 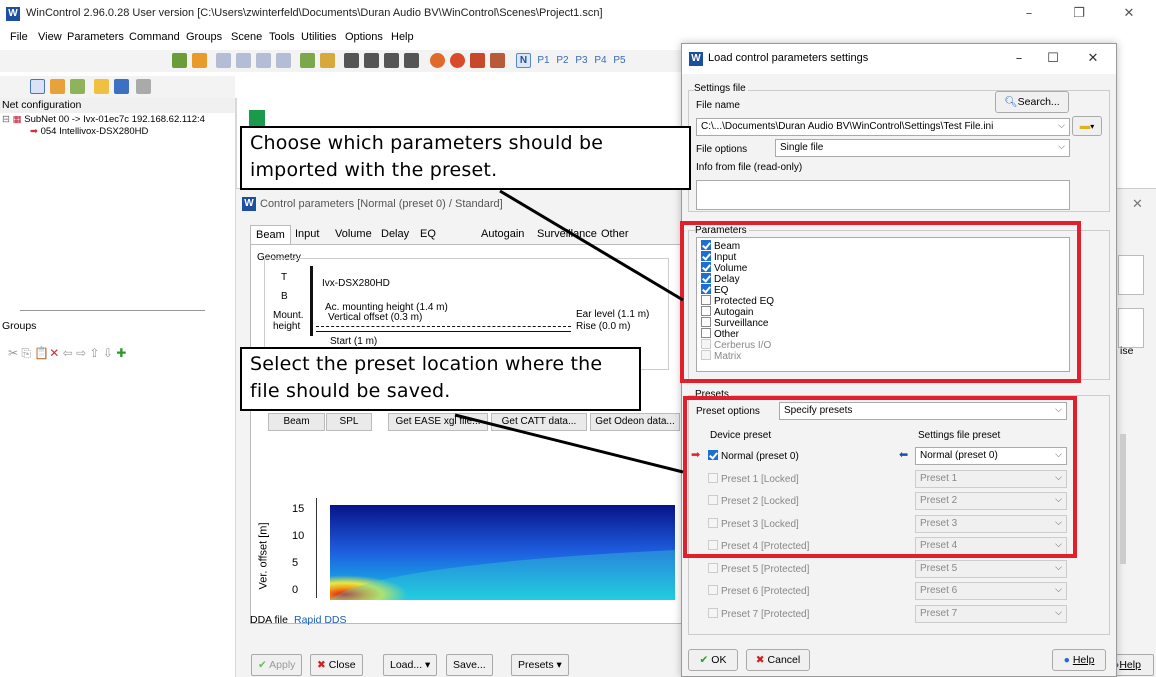 I want to click on connector-line-bottom, so click(x=569, y=443).